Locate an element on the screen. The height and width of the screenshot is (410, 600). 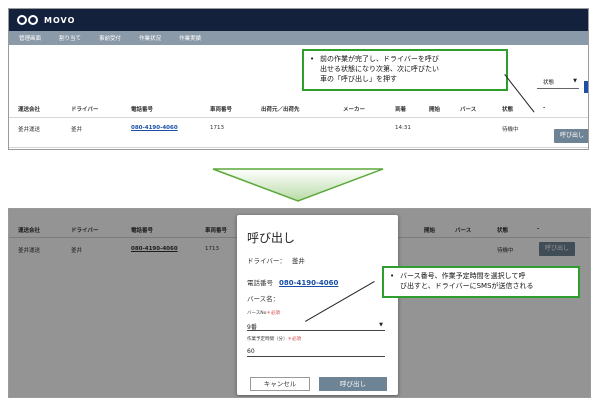
berth-name-label: バース名： is located at coordinates (263, 299).